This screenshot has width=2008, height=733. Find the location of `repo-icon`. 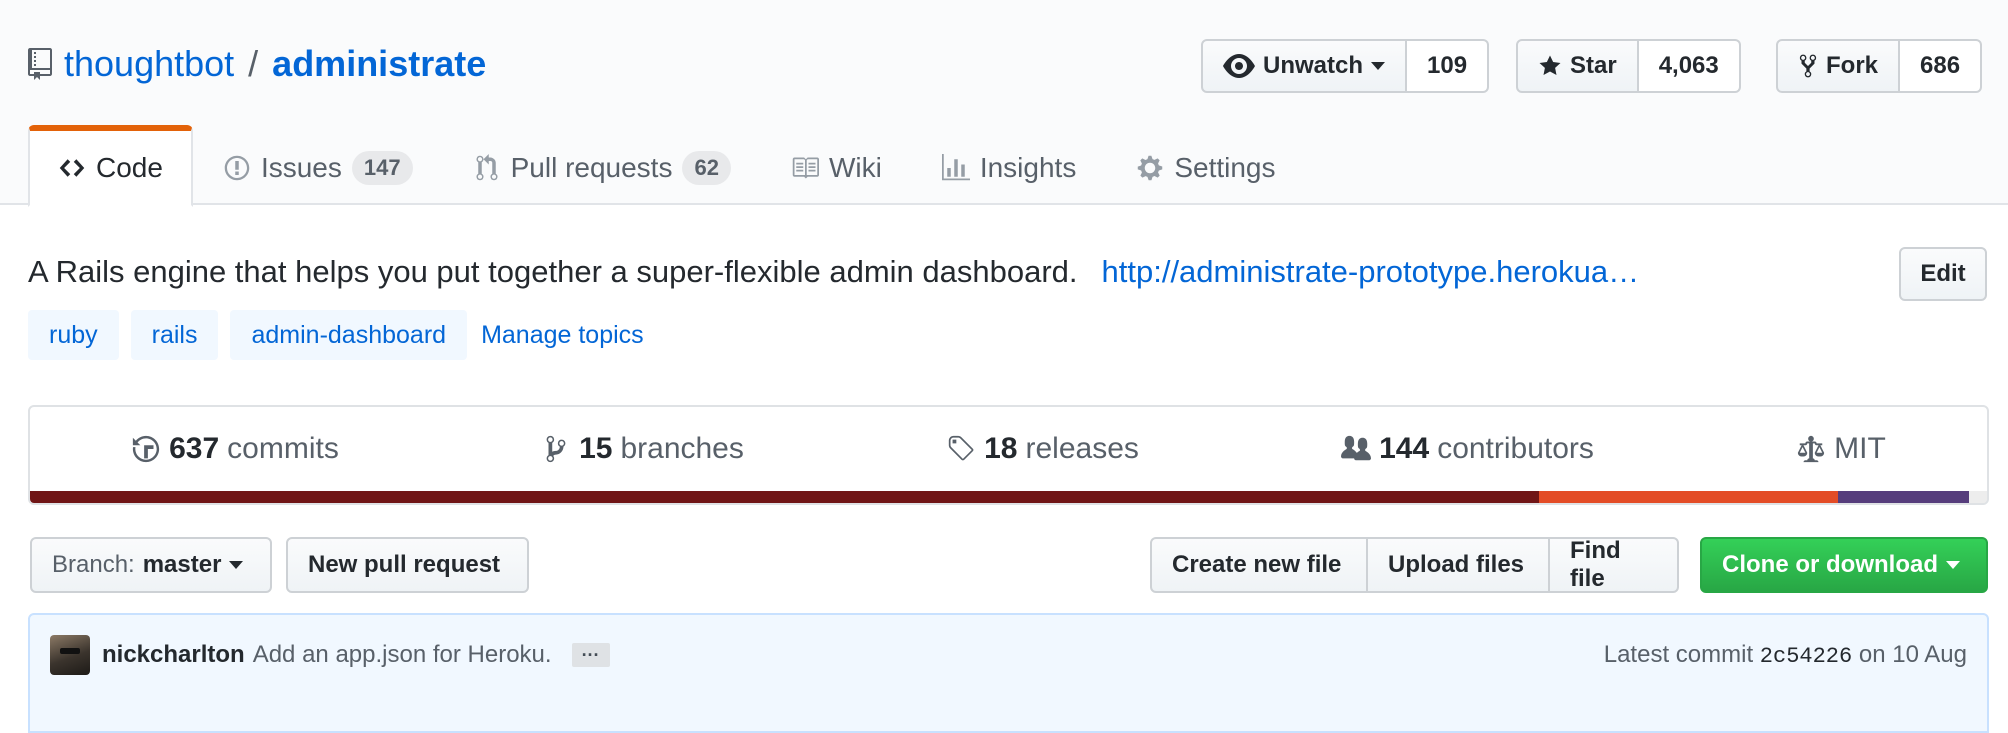

repo-icon is located at coordinates (40, 64).